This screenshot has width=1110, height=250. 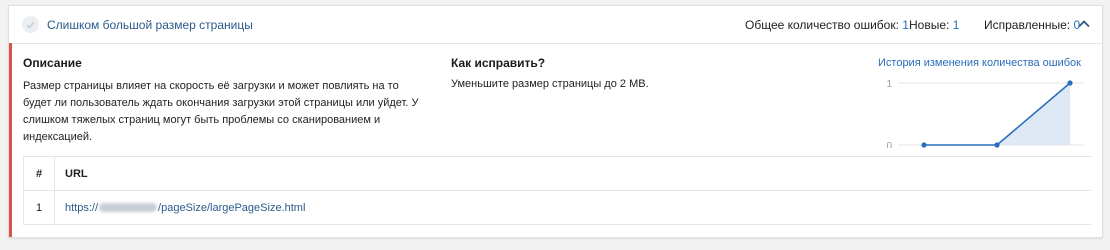 I want to click on history-chart: 01, so click(x=985, y=113).